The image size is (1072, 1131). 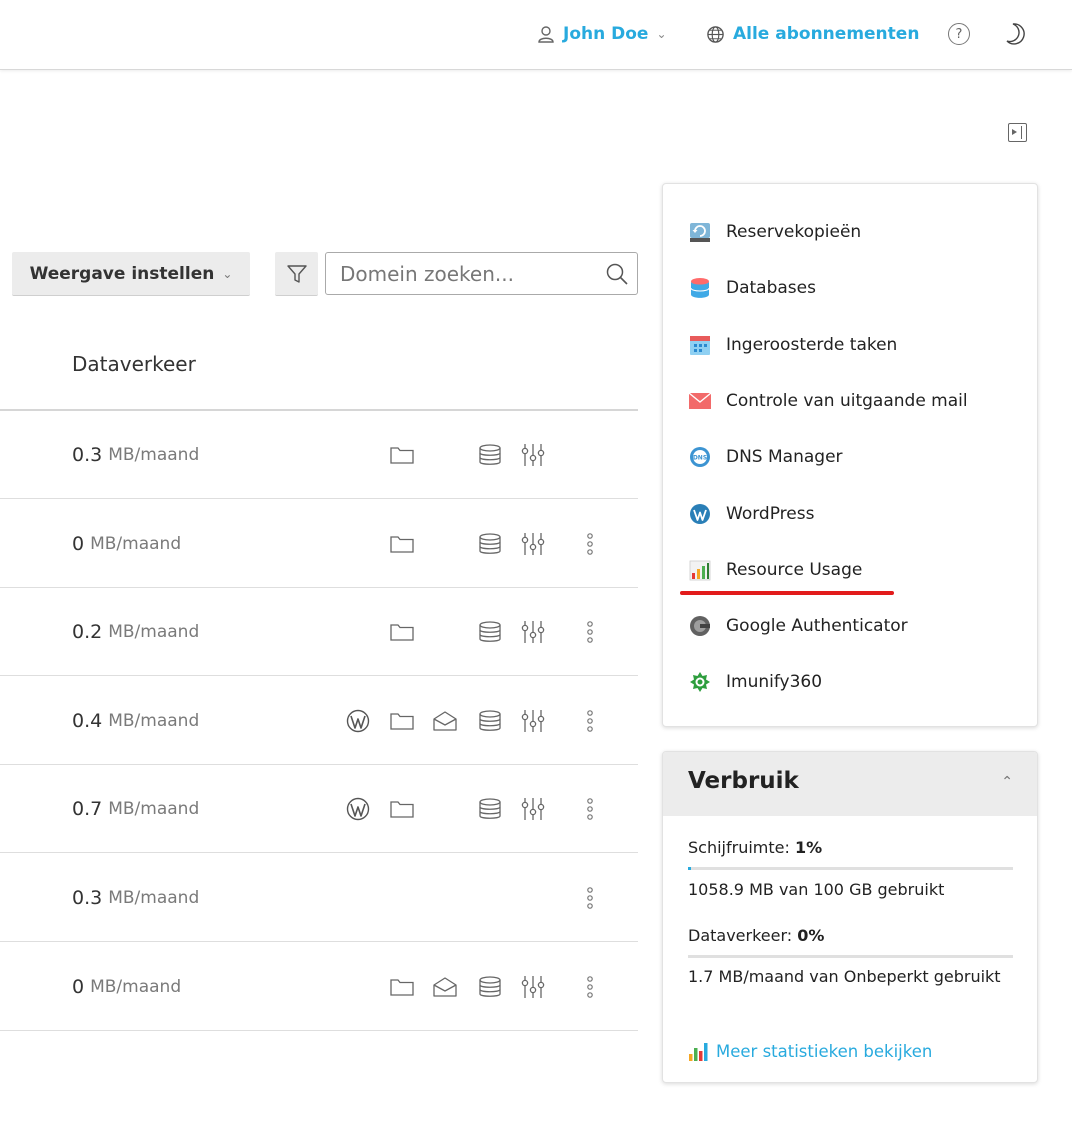 What do you see at coordinates (700, 626) in the screenshot?
I see `authenticator-icon` at bounding box center [700, 626].